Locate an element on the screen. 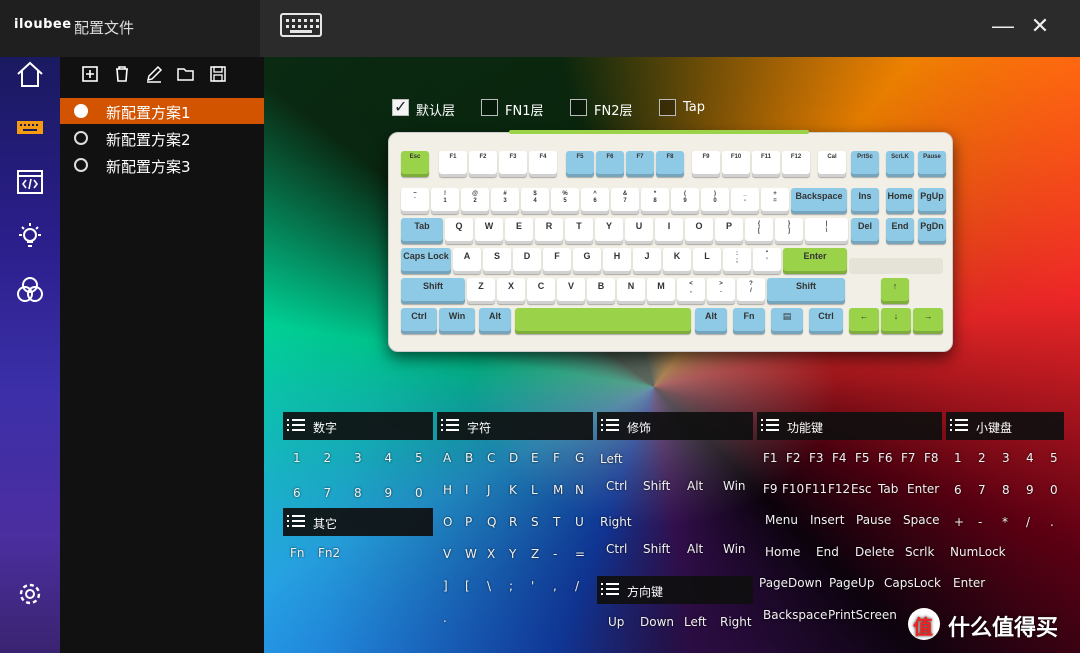 This screenshot has width=1080, height=653. key-bottom-0: Ctrl is located at coordinates (419, 321).